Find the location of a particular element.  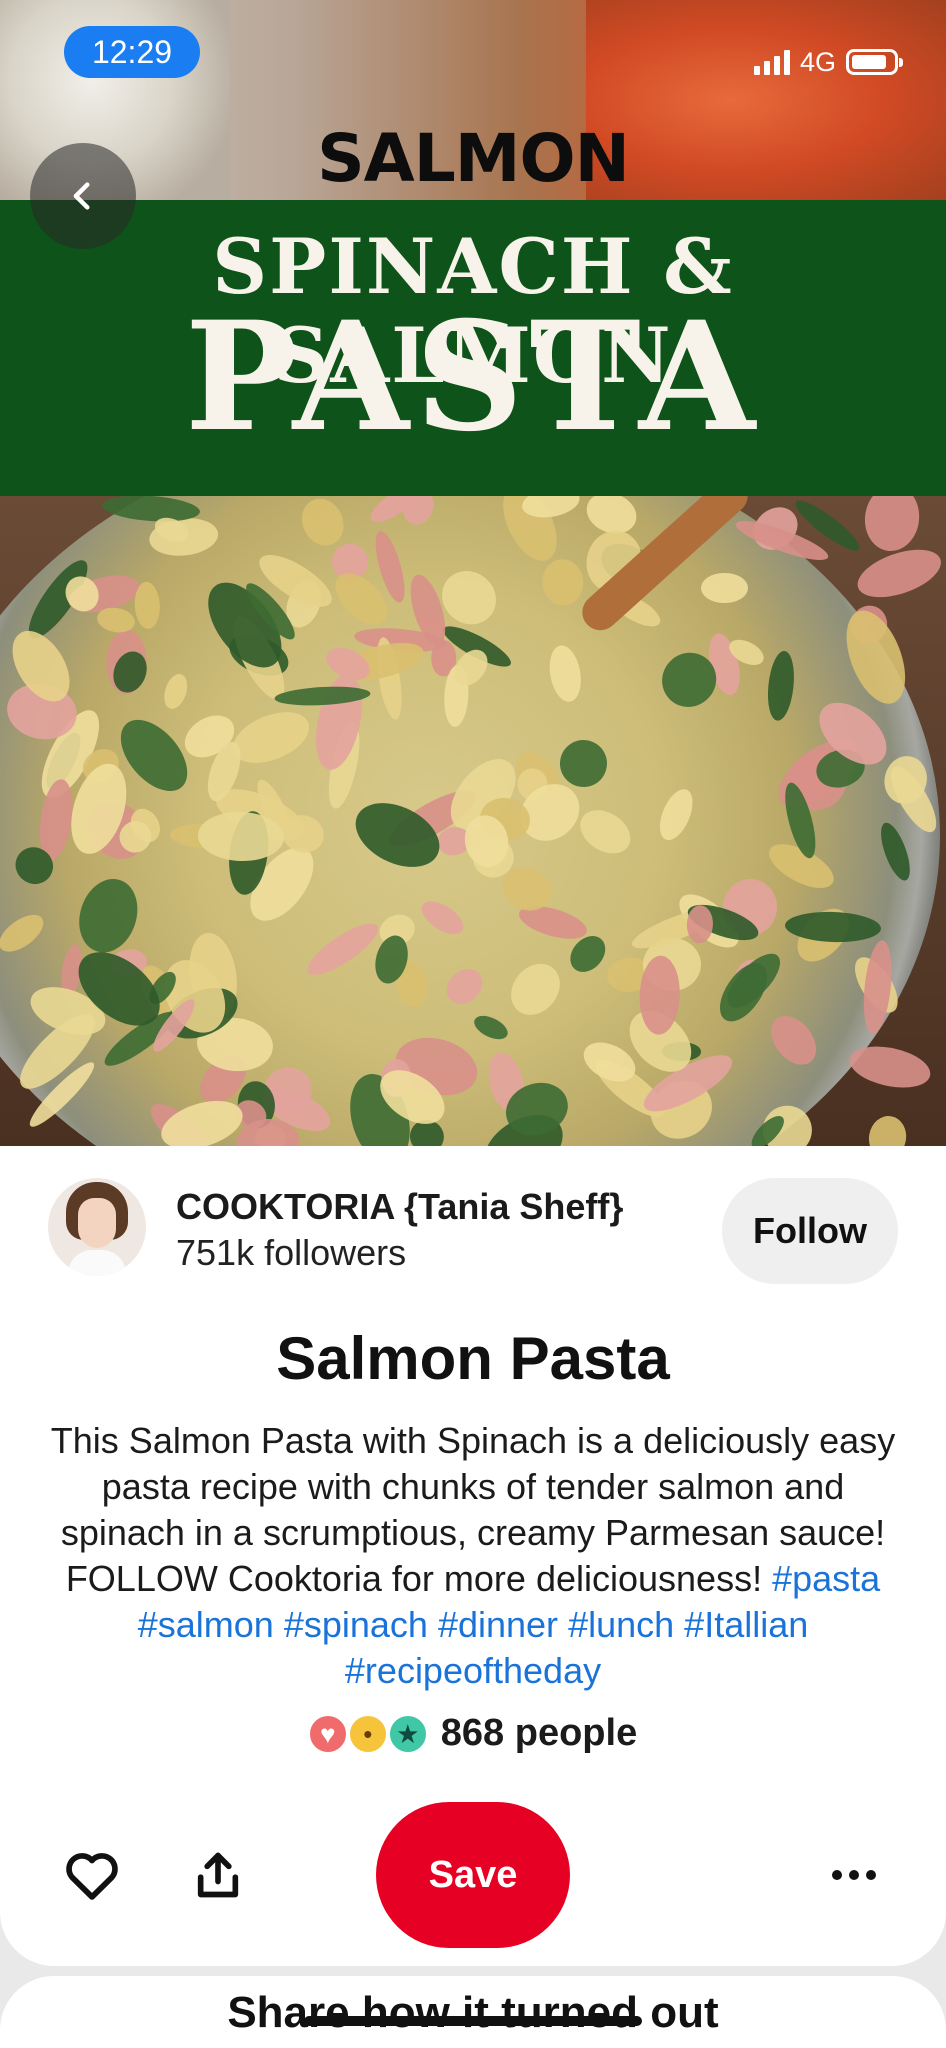

comments-card: Share how it turned out is located at coordinates (473, 2012).